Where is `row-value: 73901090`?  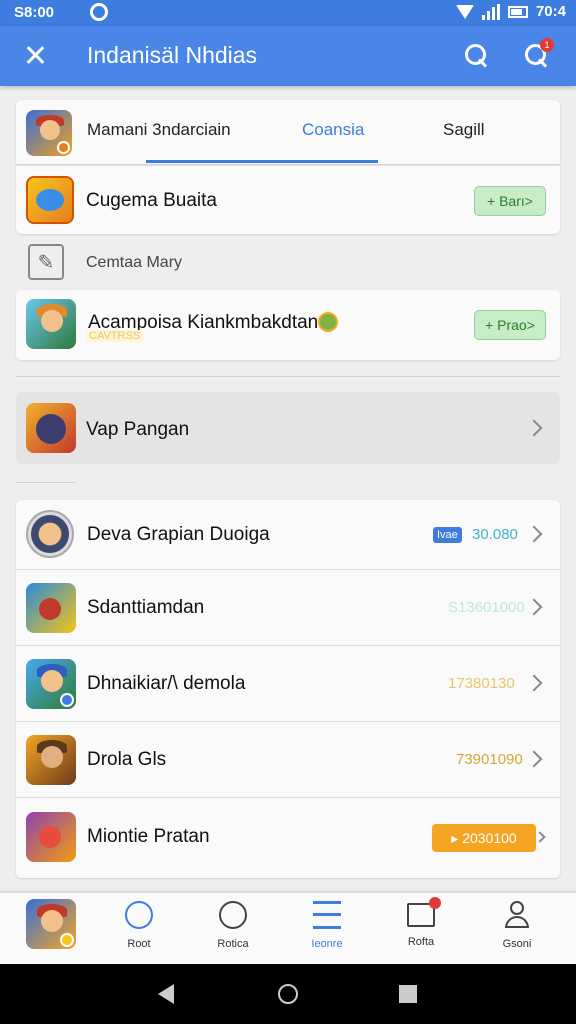
row-value: 73901090 is located at coordinates (489, 759).